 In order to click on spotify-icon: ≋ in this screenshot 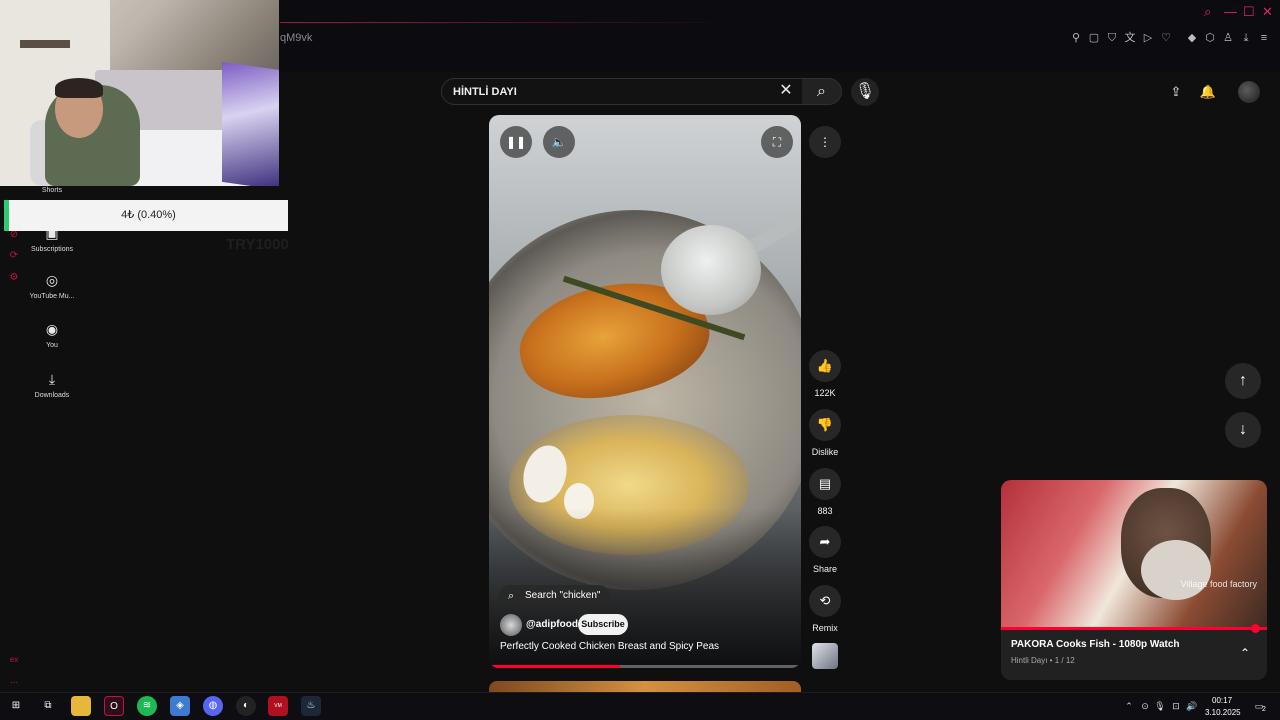, I will do `click(147, 706)`.